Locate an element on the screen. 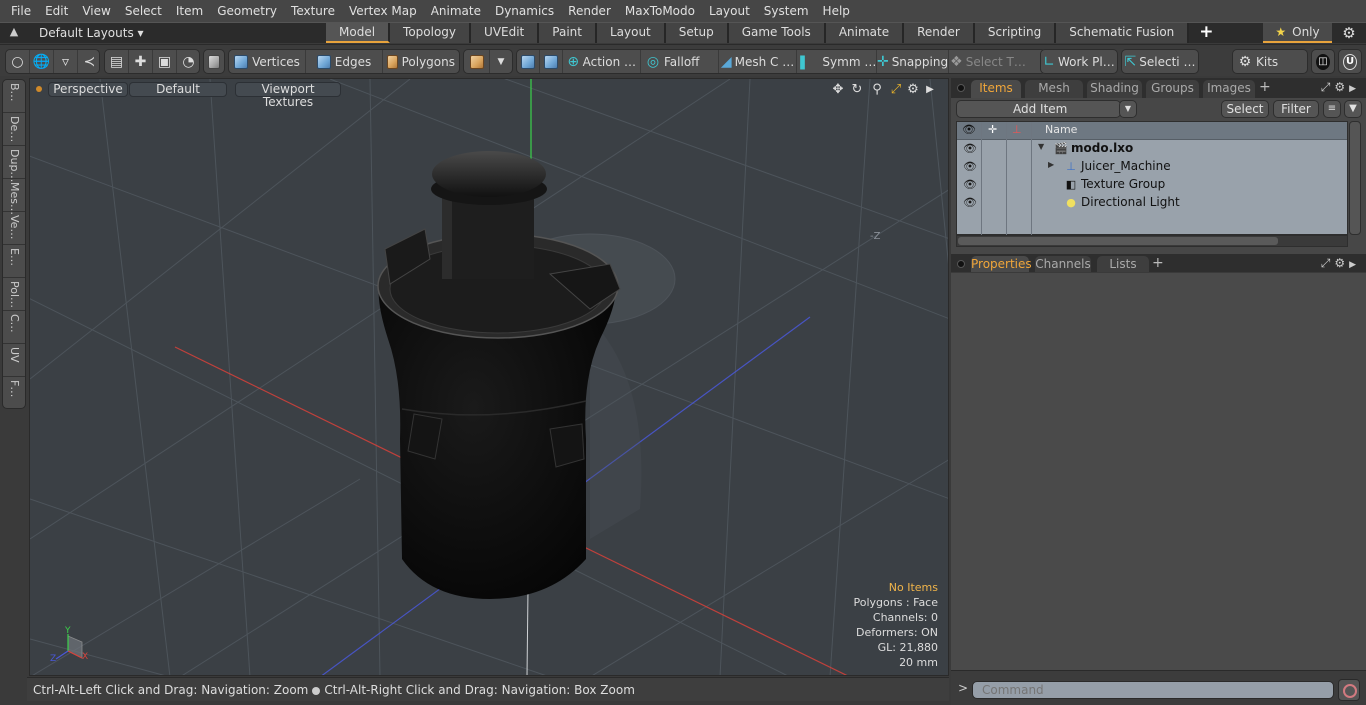  material-mode-dropdown: ▼ is located at coordinates (501, 61).